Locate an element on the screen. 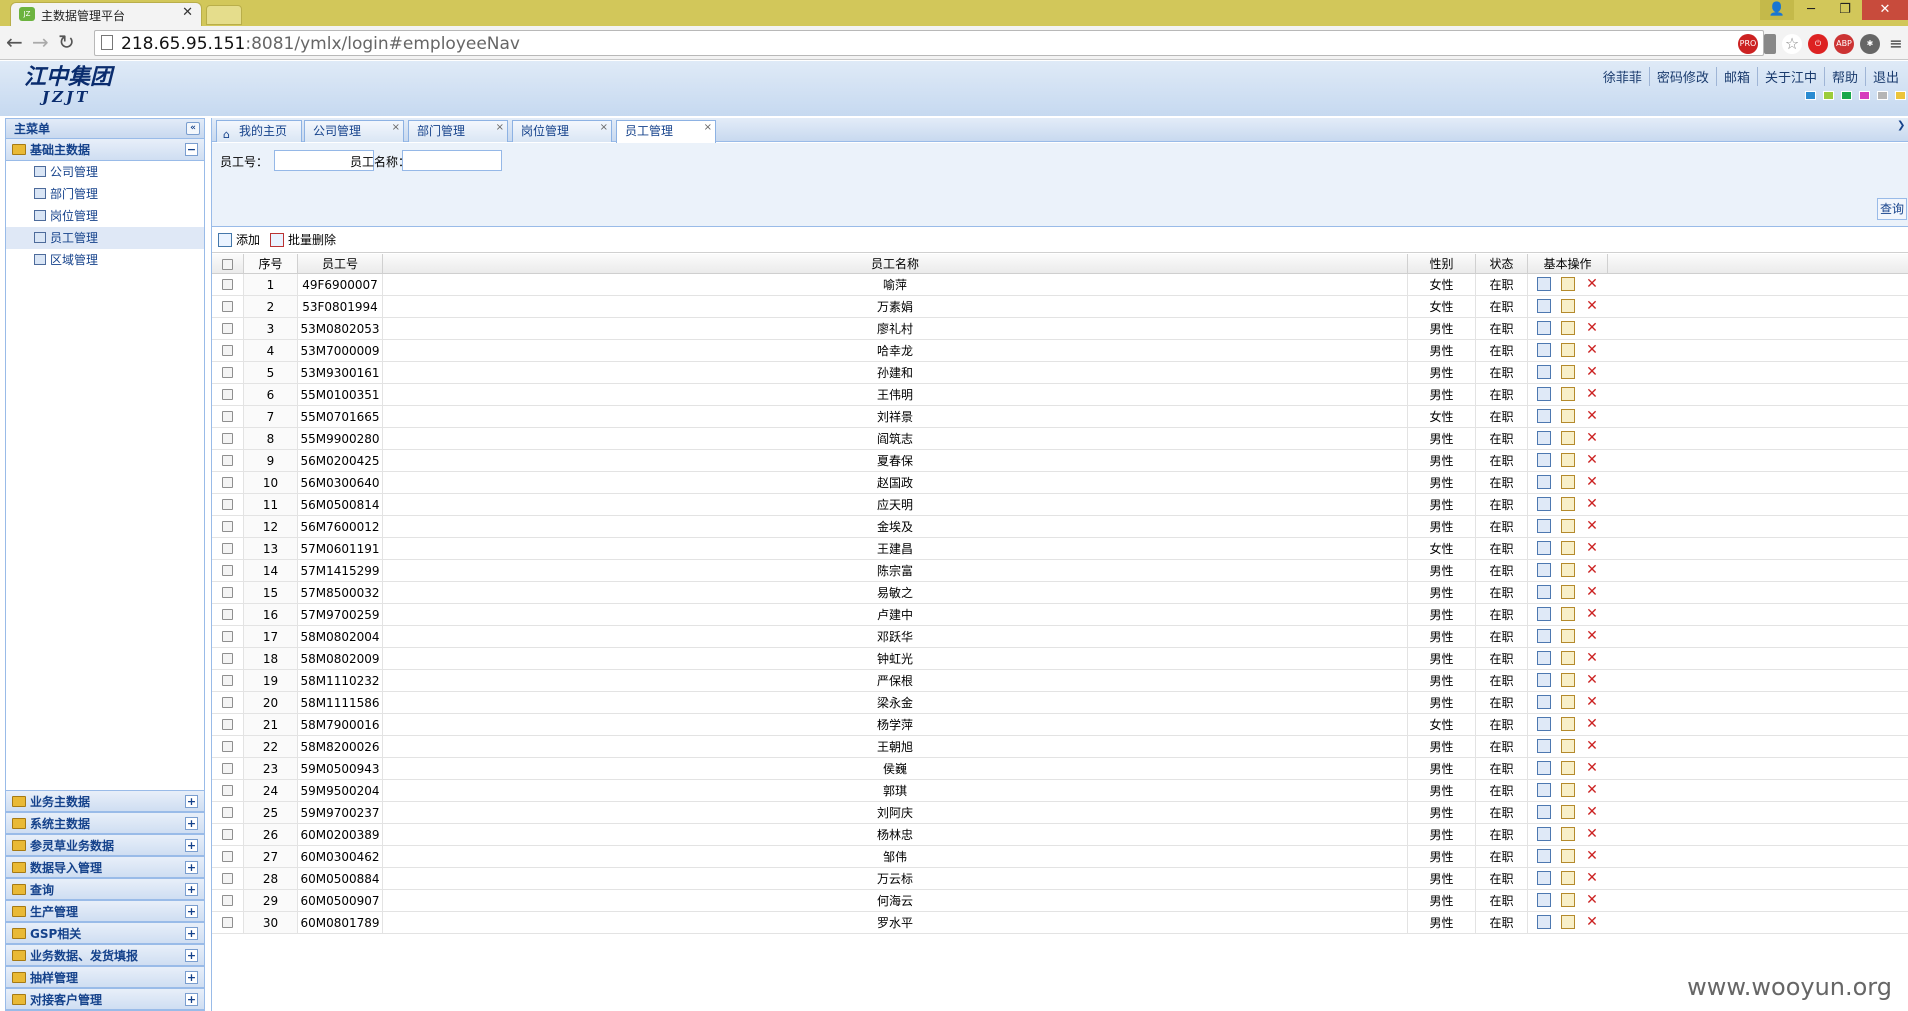 This screenshot has height=1011, width=1908. star-icon: ☆ is located at coordinates (1792, 44).